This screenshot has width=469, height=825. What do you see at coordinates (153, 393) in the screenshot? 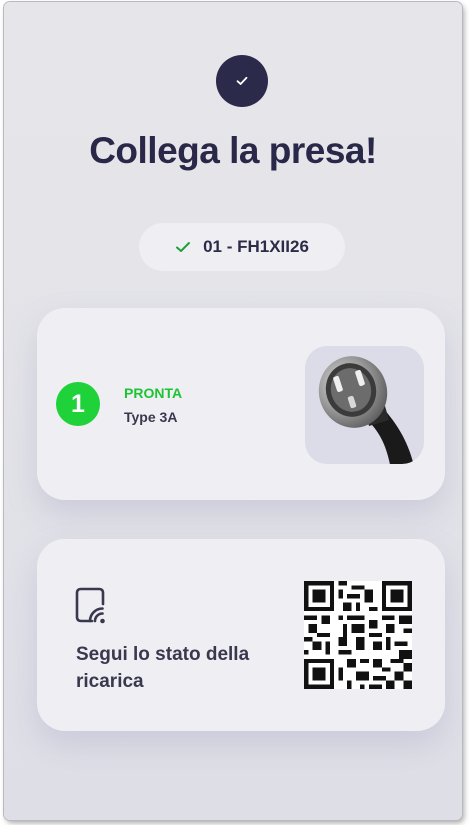
I see `connector-status: PRONTA` at bounding box center [153, 393].